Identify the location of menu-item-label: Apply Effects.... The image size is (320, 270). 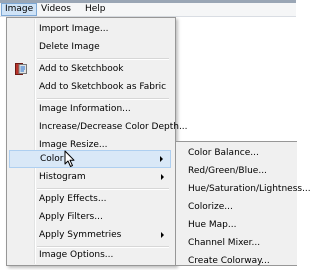
(73, 199).